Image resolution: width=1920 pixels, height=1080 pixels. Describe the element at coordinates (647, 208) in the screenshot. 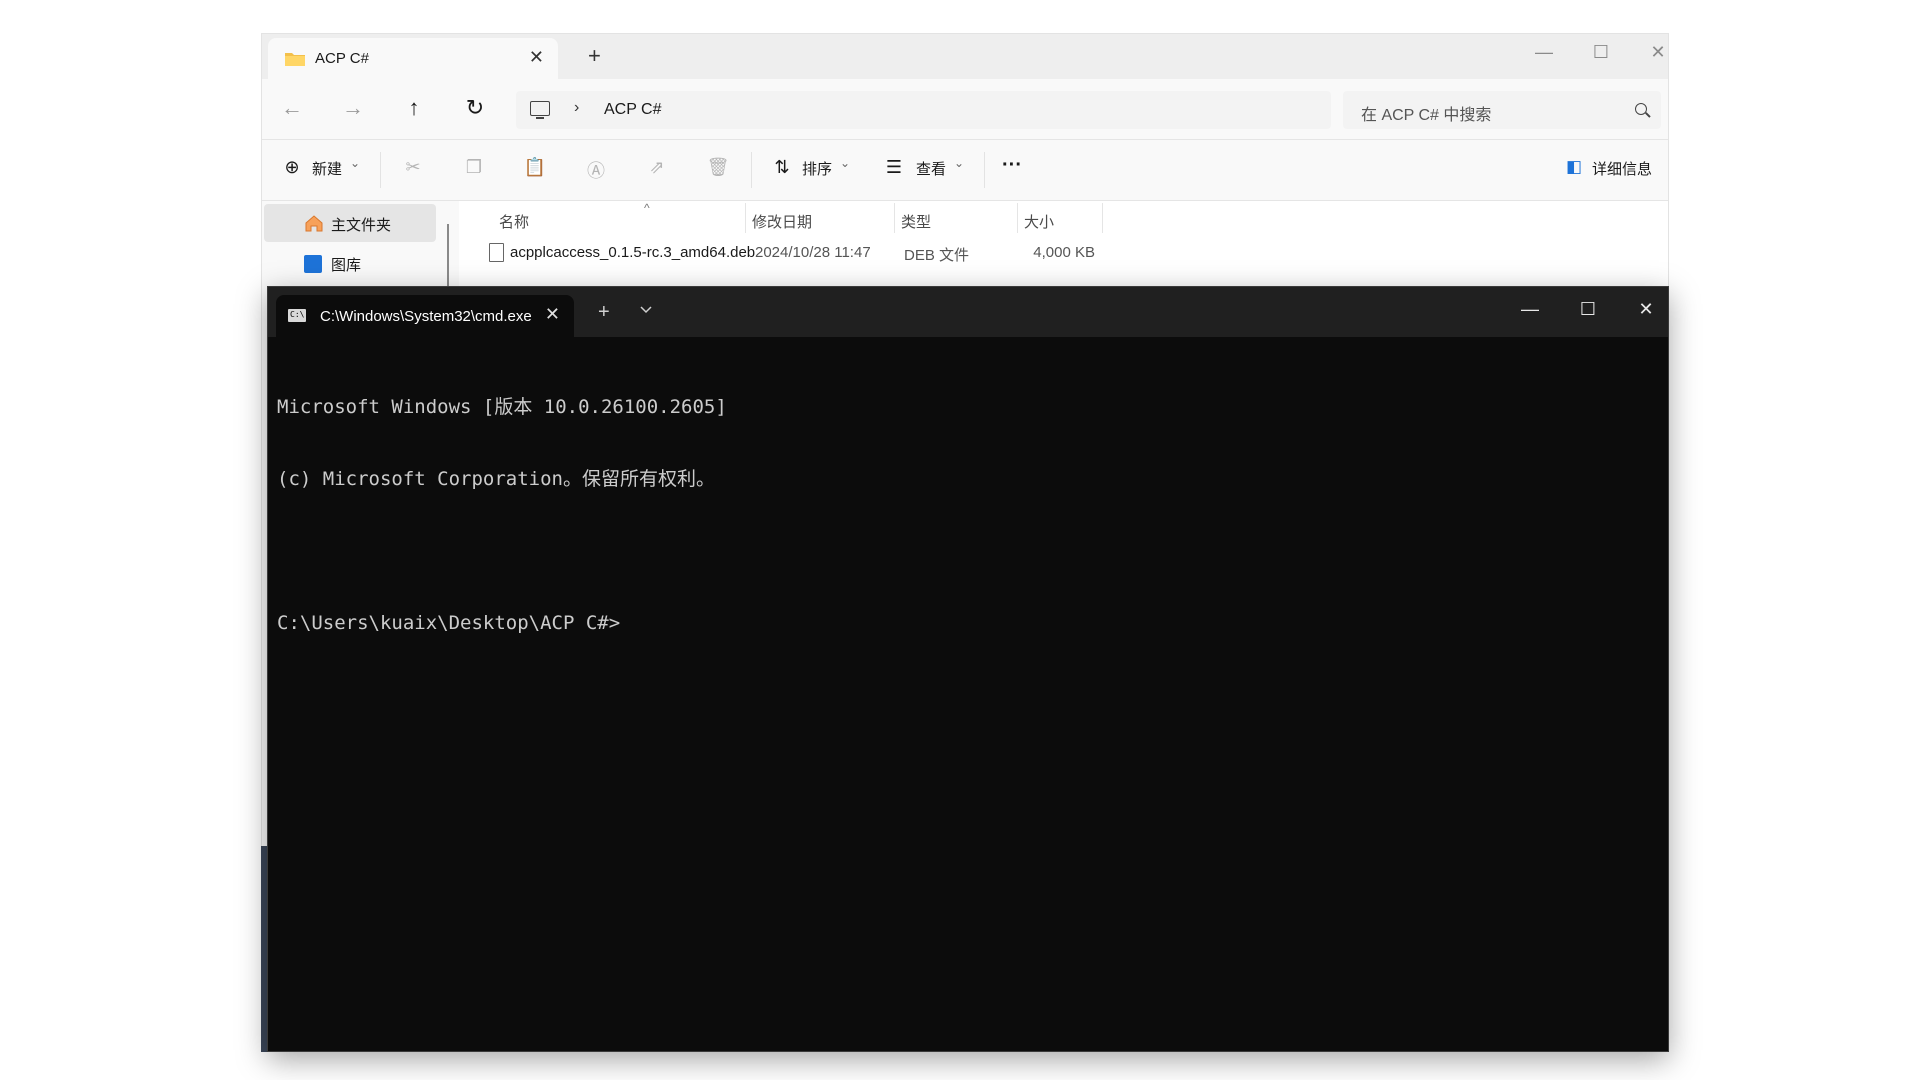

I see `sort-indicator-icon: ^` at that location.